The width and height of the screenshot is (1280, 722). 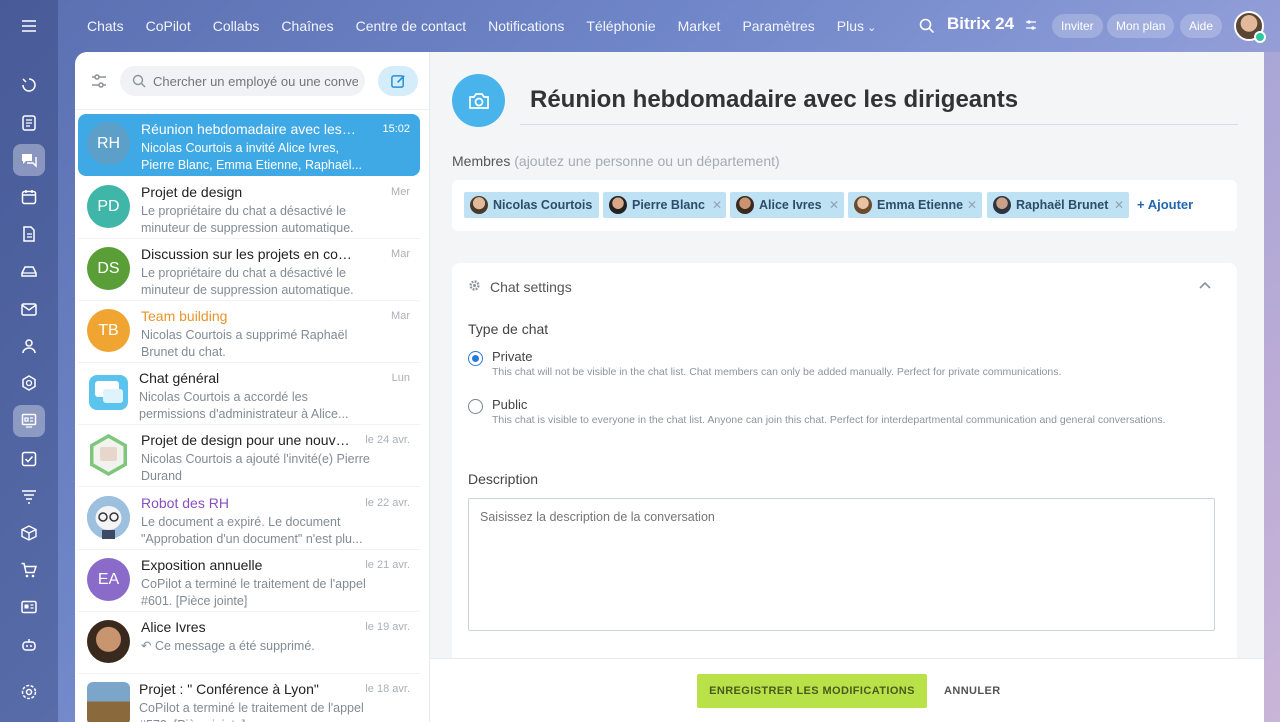 What do you see at coordinates (1031, 25) in the screenshot?
I see `sliders-icon` at bounding box center [1031, 25].